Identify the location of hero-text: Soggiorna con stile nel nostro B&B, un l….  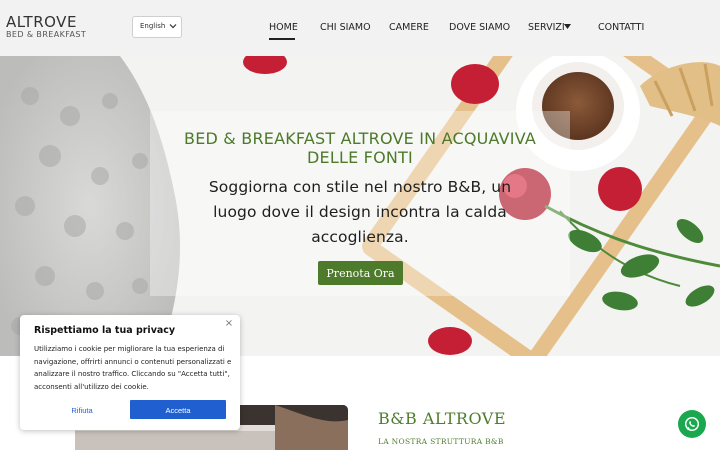
(360, 212).